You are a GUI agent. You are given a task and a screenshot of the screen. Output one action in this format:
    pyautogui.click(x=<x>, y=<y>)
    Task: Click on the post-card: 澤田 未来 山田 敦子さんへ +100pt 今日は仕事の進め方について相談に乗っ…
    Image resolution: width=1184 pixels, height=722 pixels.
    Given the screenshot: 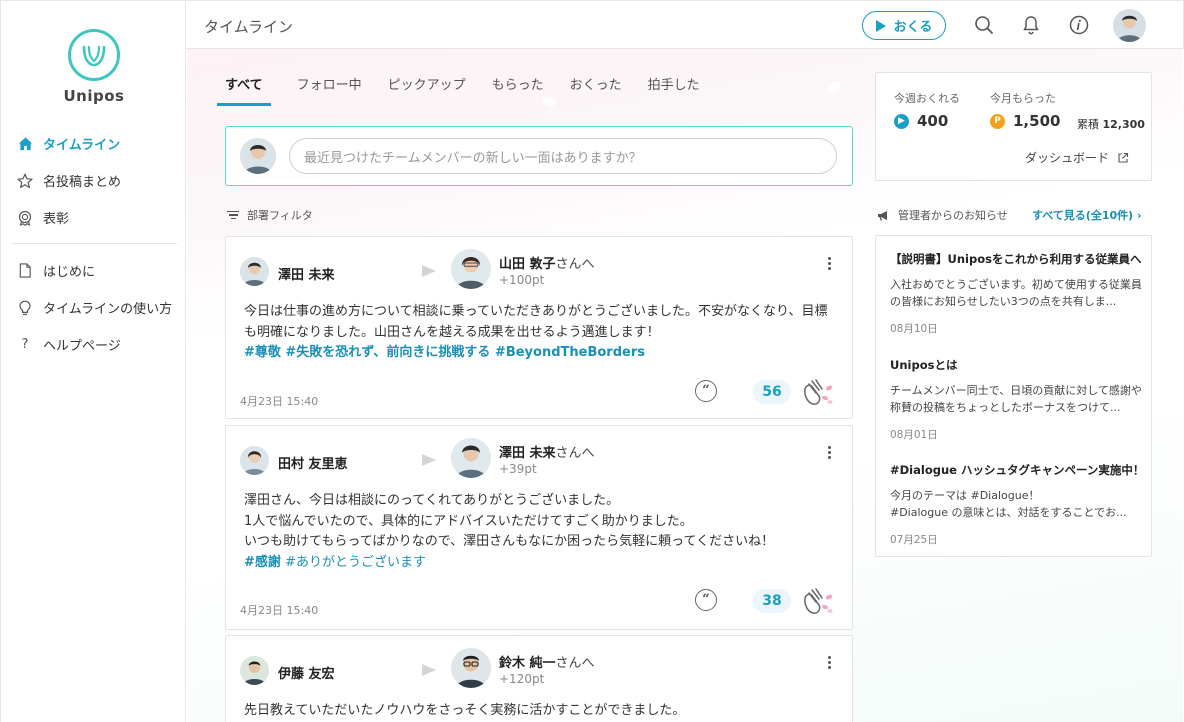 What is the action you would take?
    pyautogui.click(x=539, y=327)
    